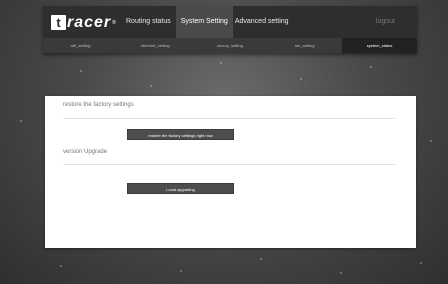  Describe the element at coordinates (204, 22) in the screenshot. I see `nav-system-setting: System Setting` at that location.